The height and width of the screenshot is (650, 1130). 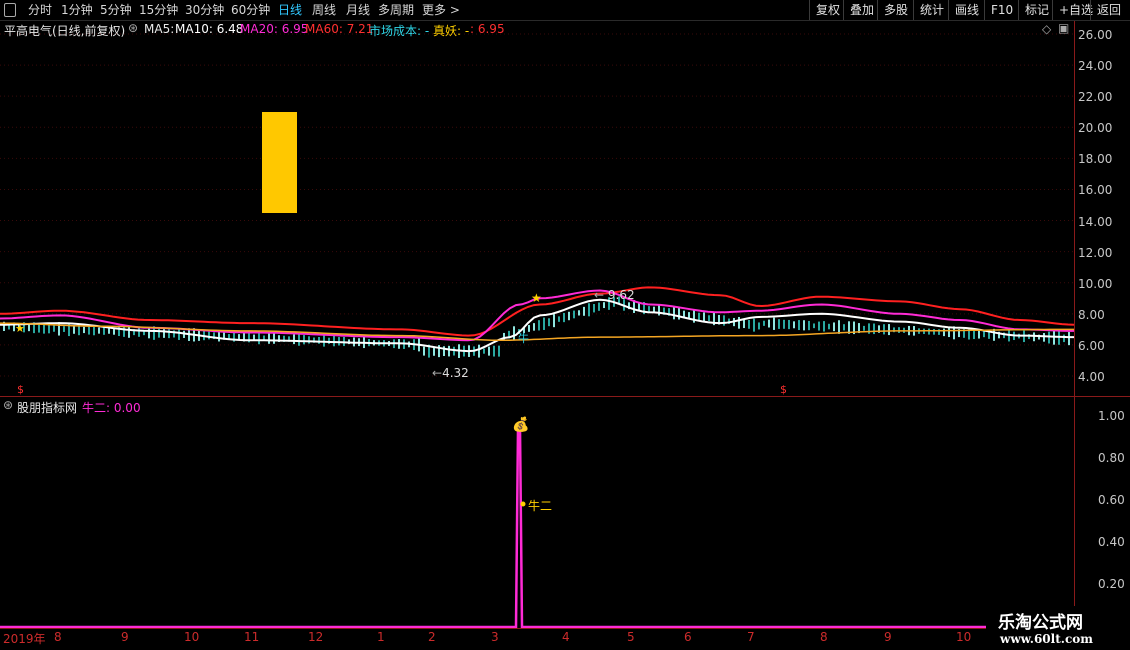 I want to click on tab-1min: 1分钟, so click(x=77, y=10).